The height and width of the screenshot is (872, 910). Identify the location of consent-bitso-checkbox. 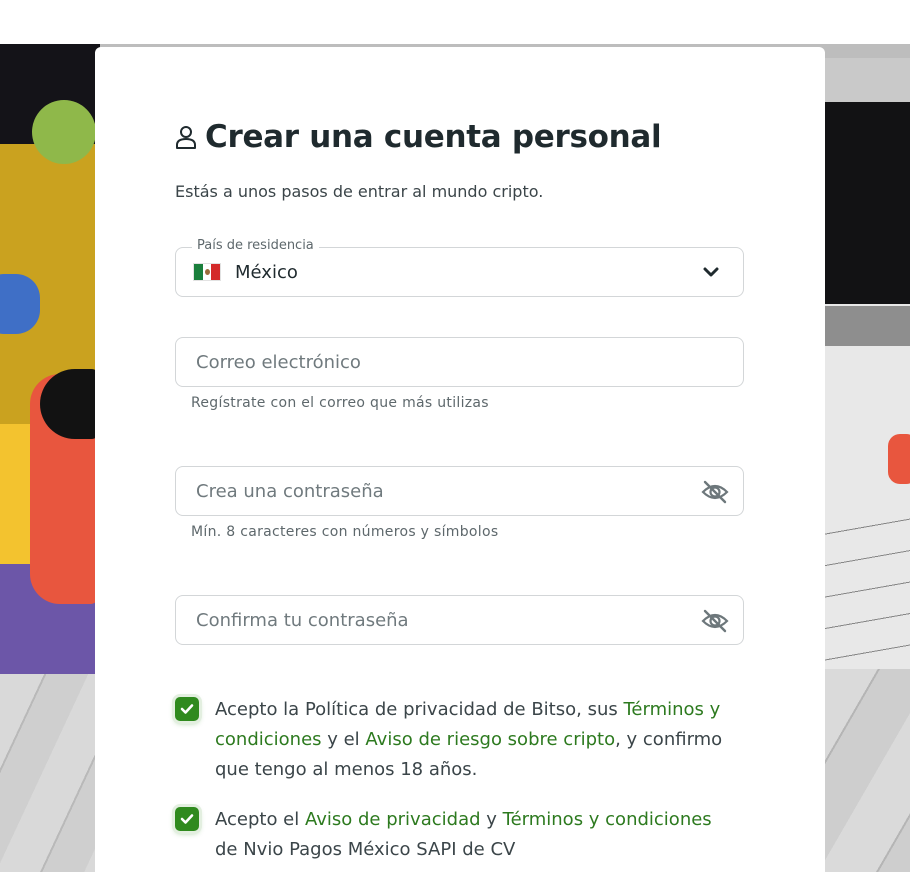
(187, 709).